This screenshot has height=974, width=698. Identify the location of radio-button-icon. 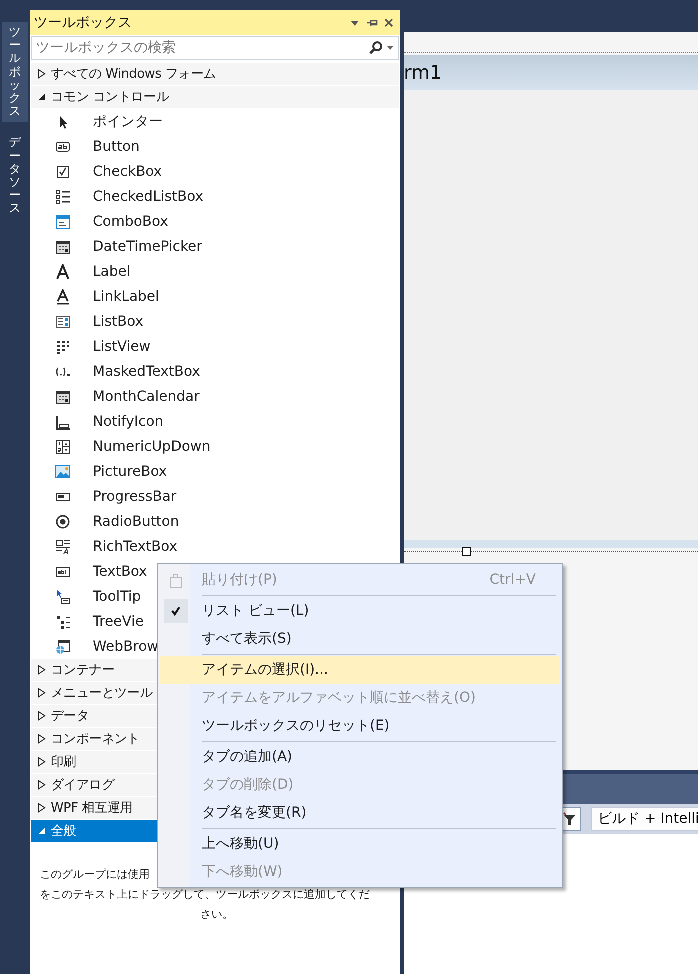
(63, 522).